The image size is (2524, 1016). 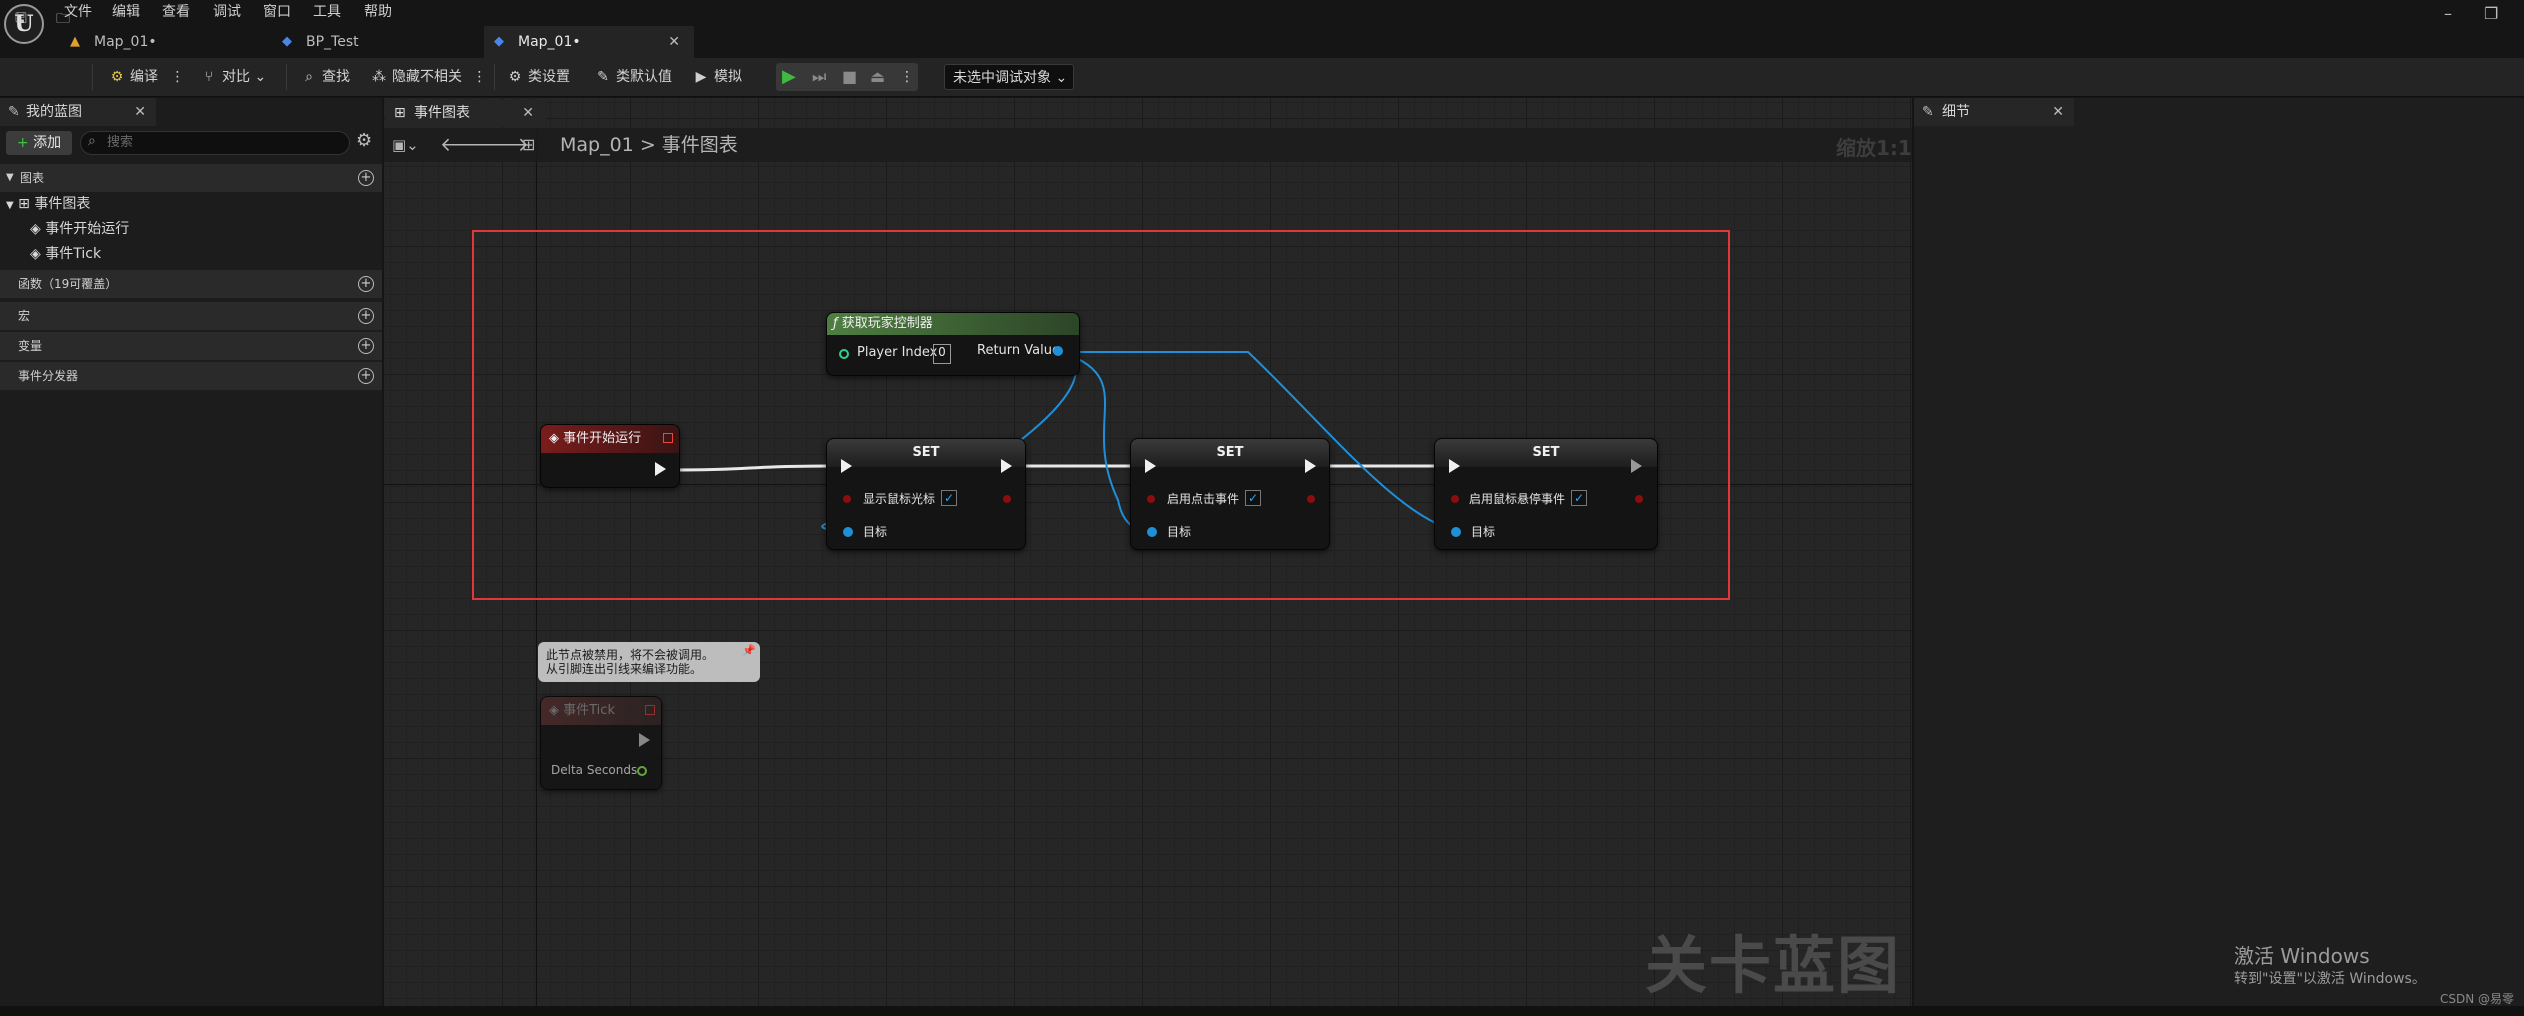 I want to click on variable-label: 显示鼠标光标, so click(x=899, y=499).